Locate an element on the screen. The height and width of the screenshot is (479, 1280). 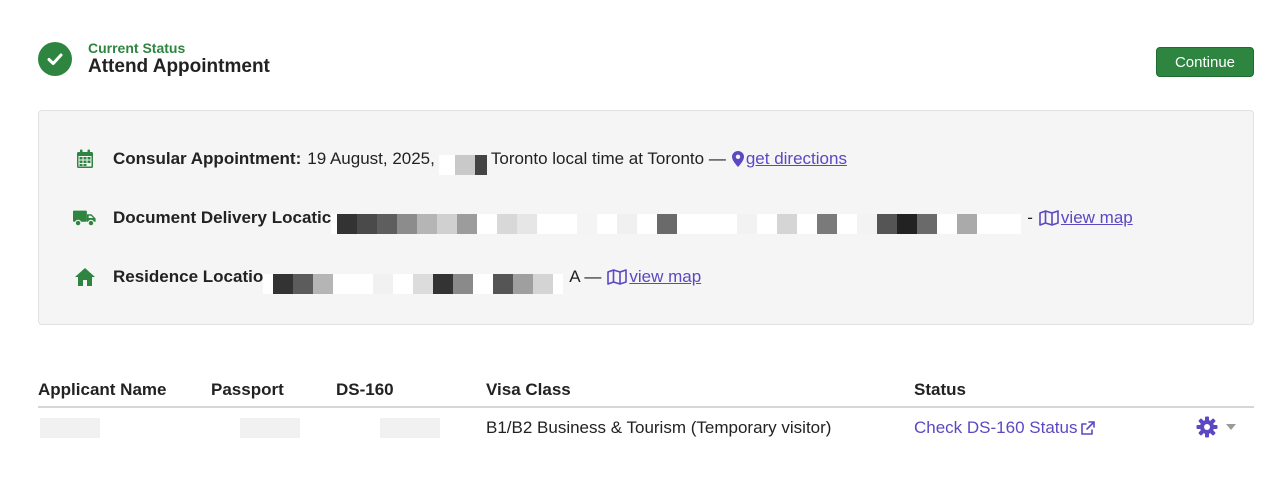
residence-location-row: Residence Locatio A — view map is located at coordinates (387, 279).